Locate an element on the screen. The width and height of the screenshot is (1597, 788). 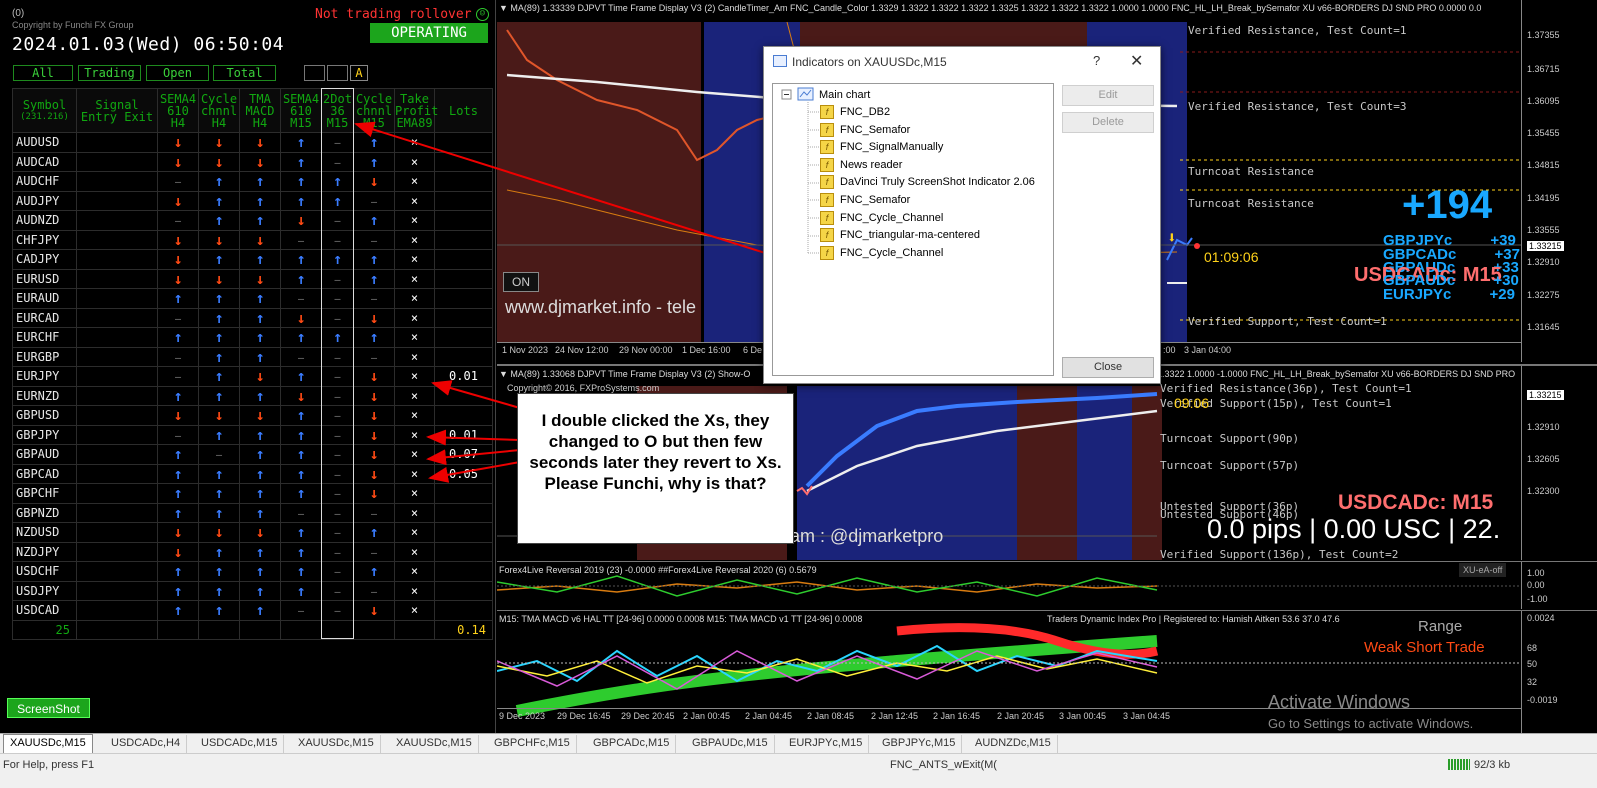
edit-button: Edit is located at coordinates (1108, 95).